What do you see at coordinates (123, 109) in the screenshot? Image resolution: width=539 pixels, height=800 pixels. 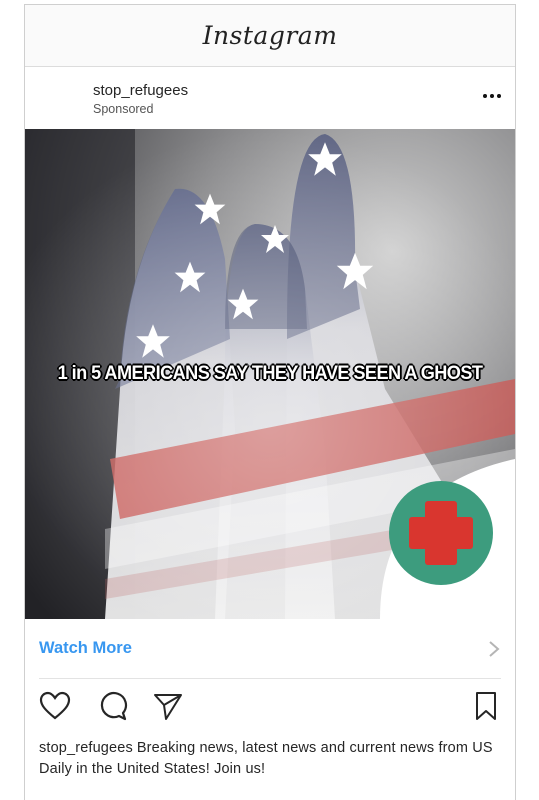 I see `sponsored-label: Sponsored` at bounding box center [123, 109].